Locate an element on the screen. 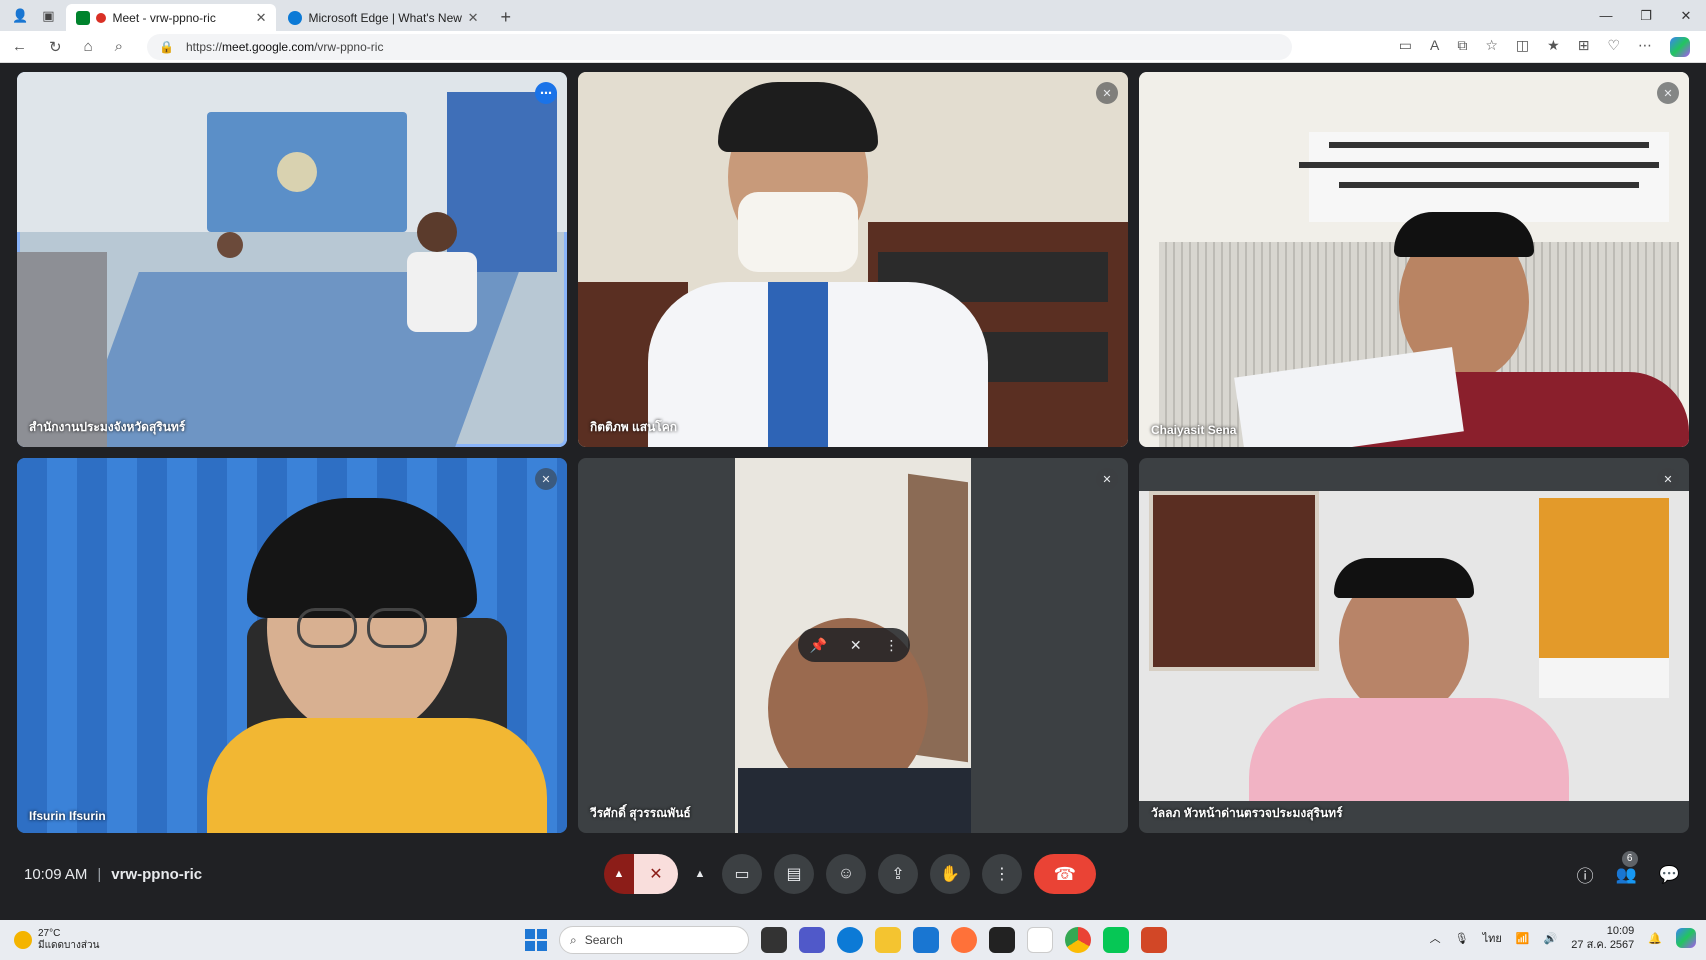  participant-tile-1: ⋯ สำนักงานประมงจังหวัดสุรินทร์ is located at coordinates (292, 259).